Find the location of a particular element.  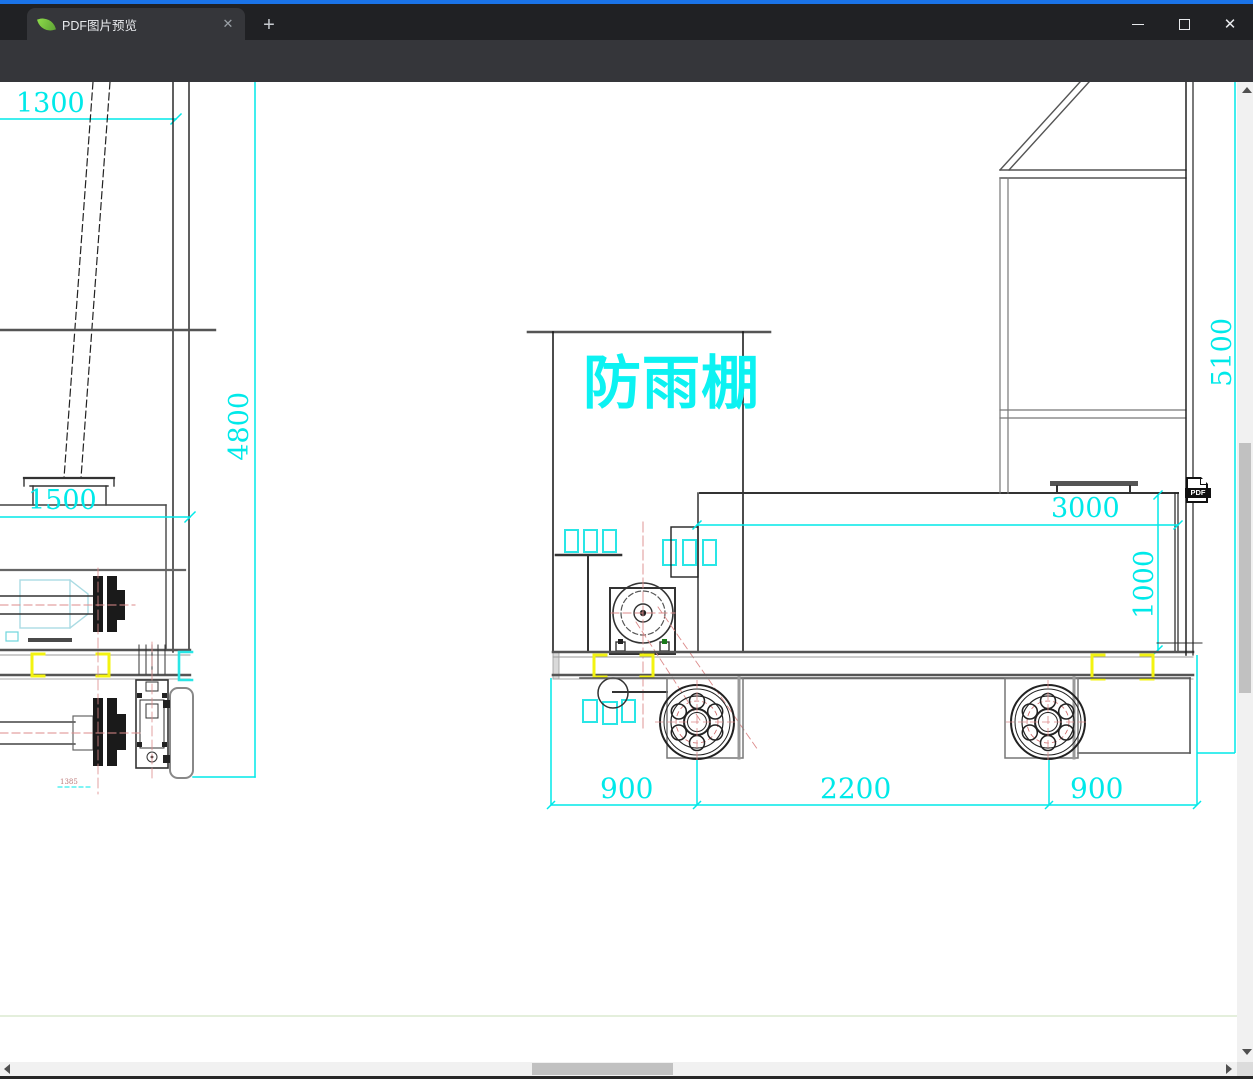

pdf-view-button: PDF is located at coordinates (1198, 490).